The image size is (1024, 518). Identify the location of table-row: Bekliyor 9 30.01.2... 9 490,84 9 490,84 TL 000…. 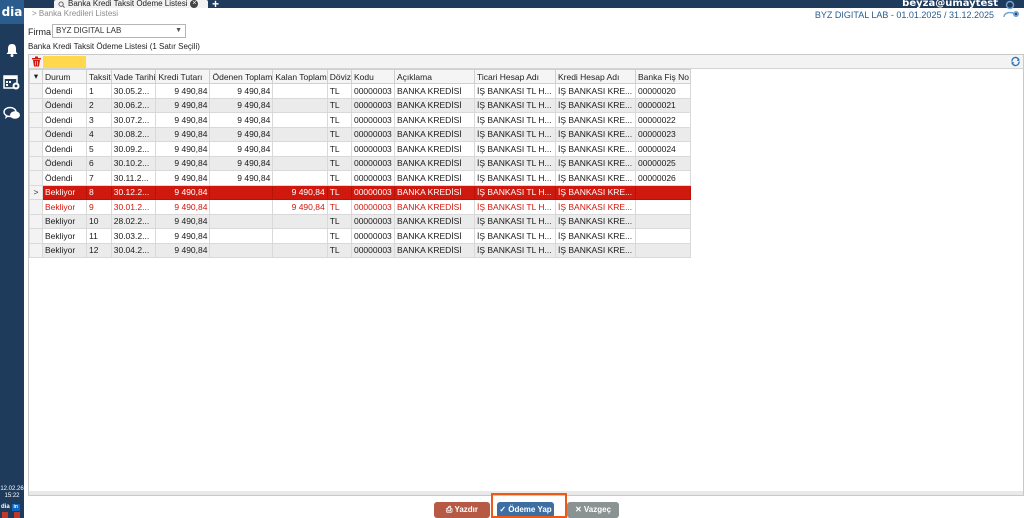
(360, 207).